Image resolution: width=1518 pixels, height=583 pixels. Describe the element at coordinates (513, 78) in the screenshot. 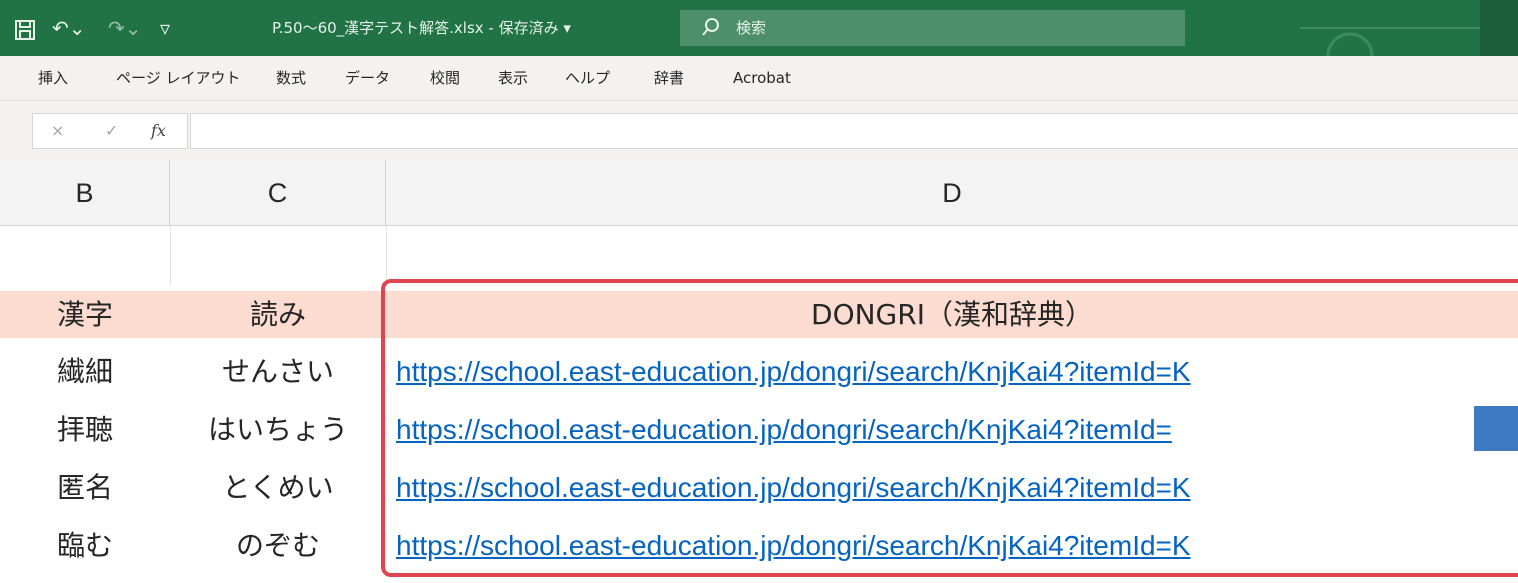

I see `tab-view: 表示` at that location.